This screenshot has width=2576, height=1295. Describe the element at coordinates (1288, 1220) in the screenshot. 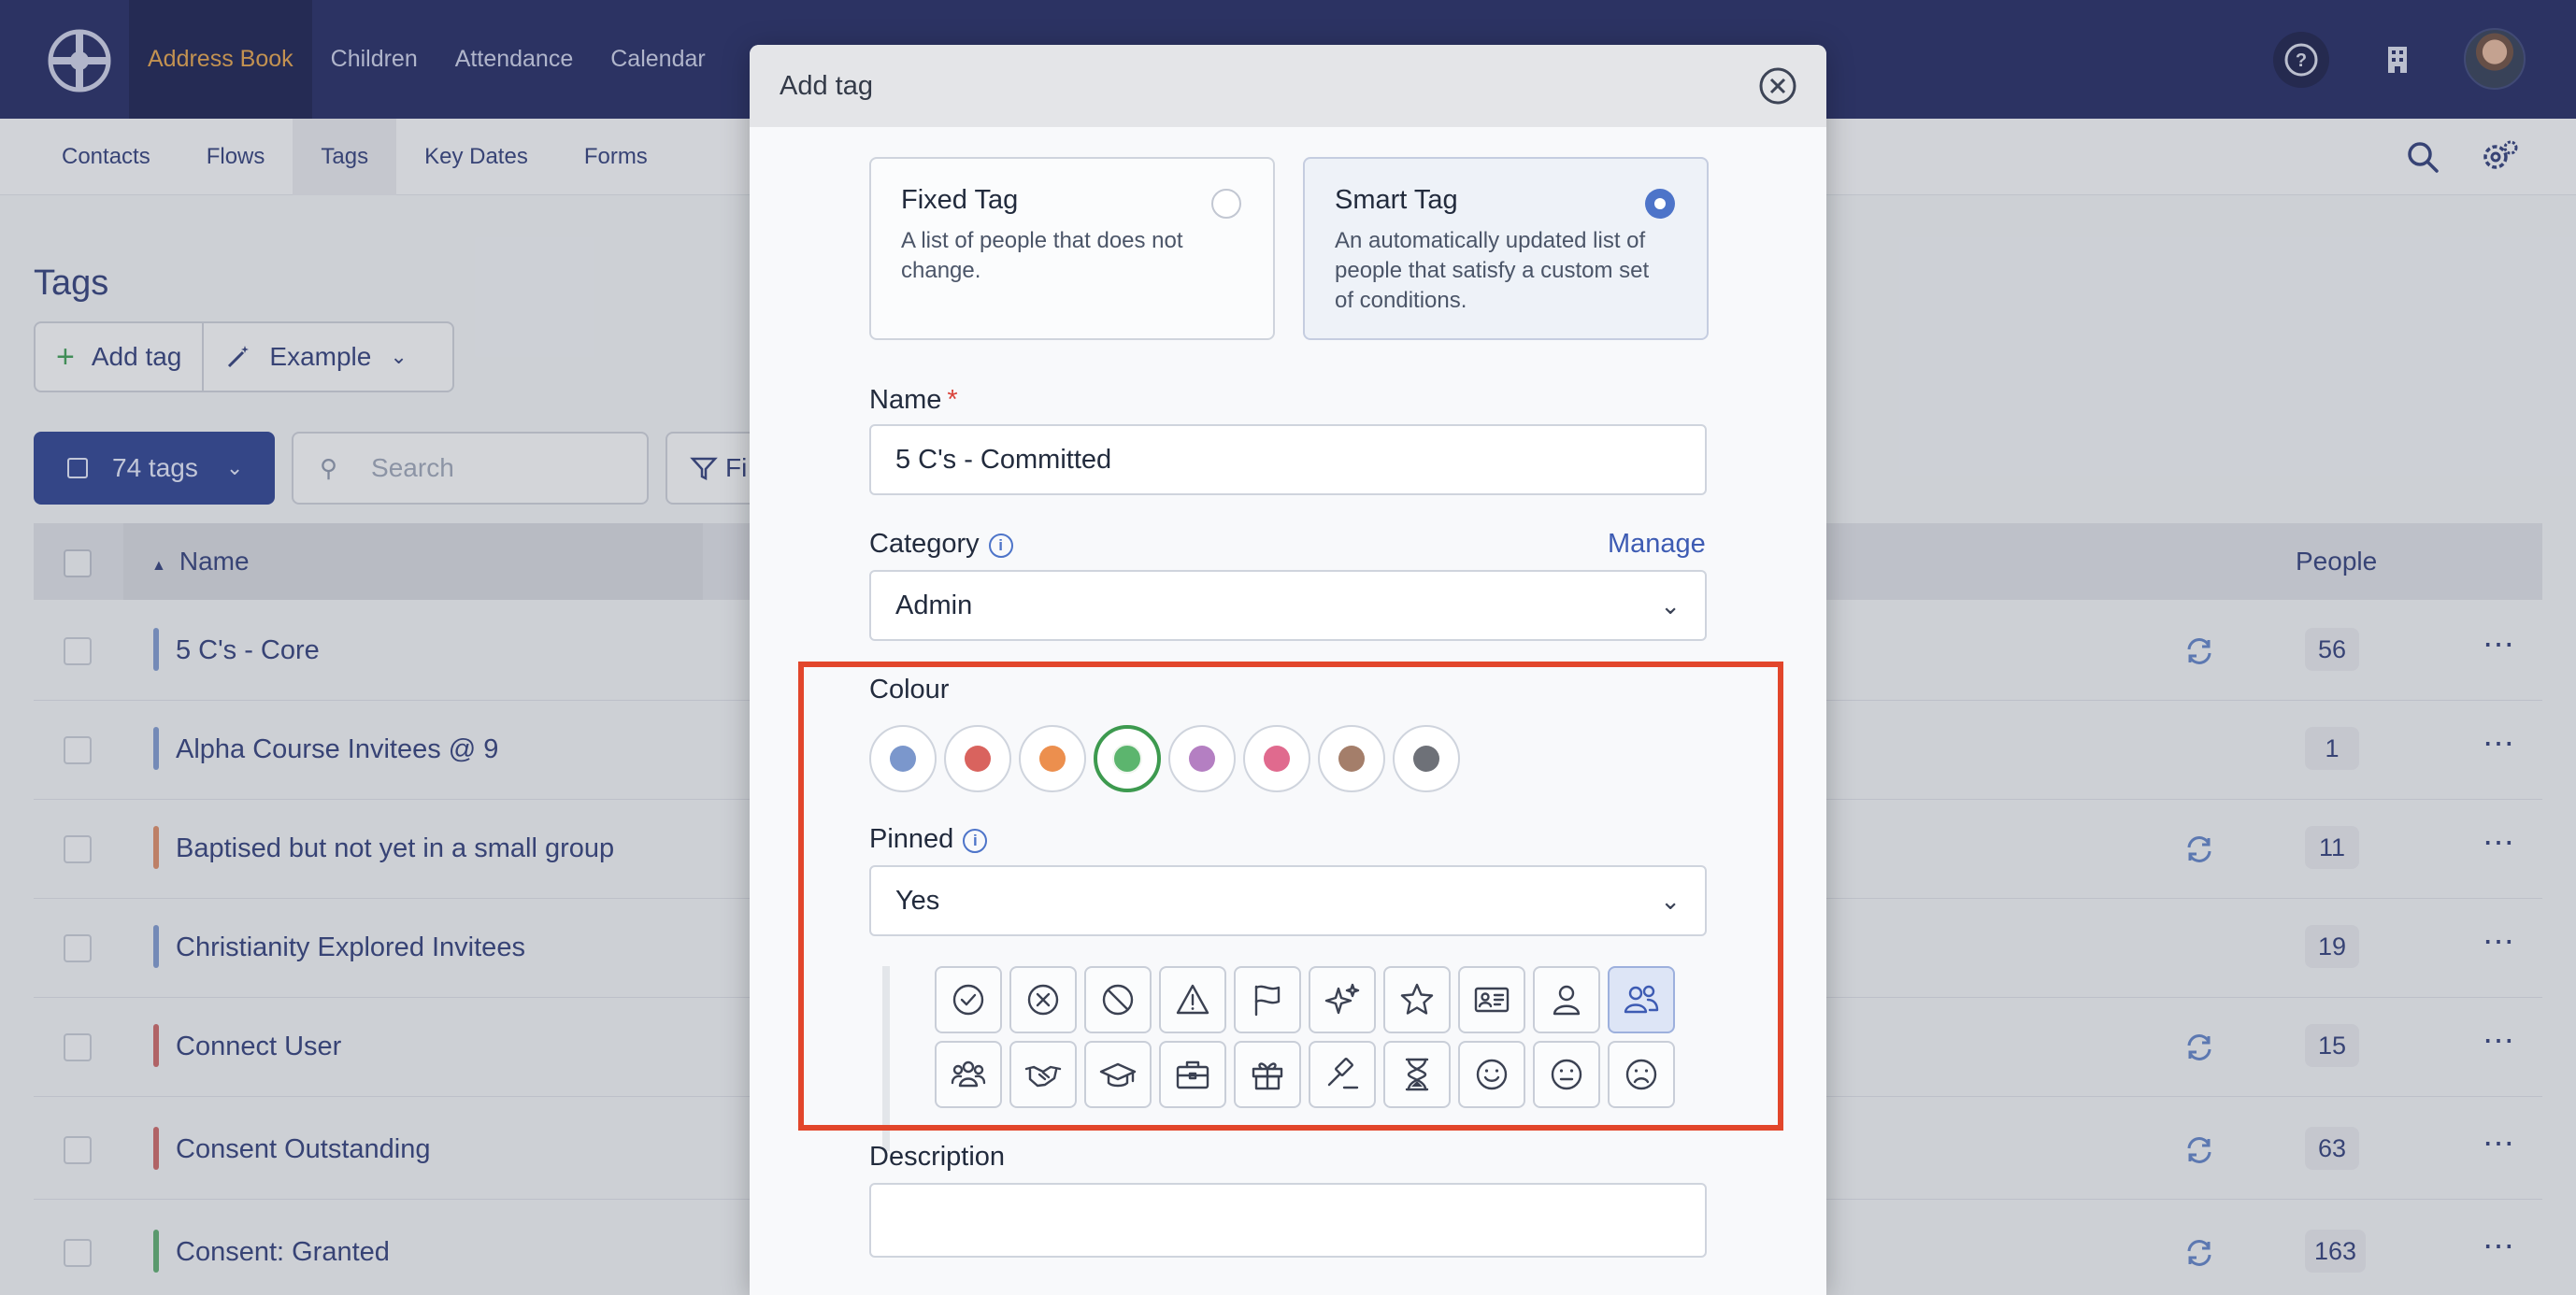

I see `description-textarea` at that location.